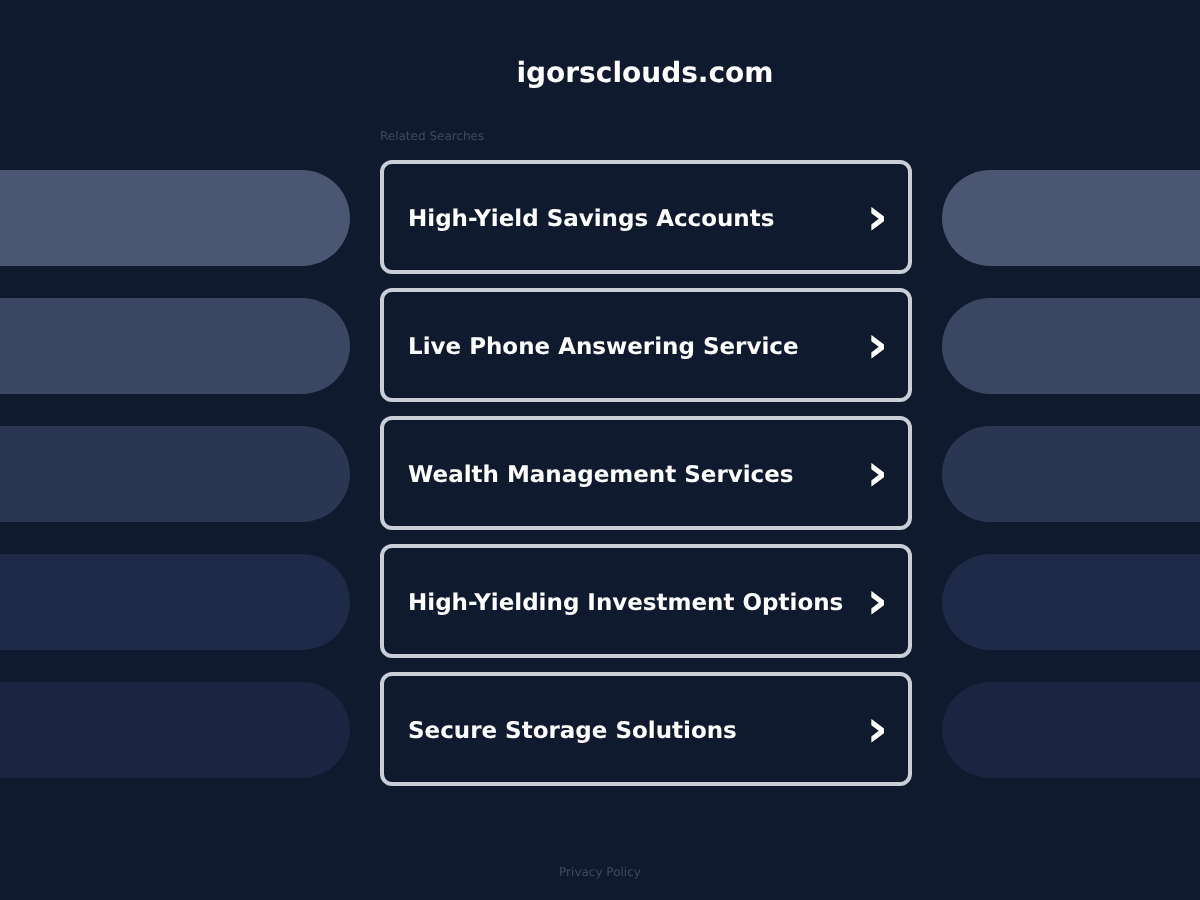 The width and height of the screenshot is (1200, 900). I want to click on site-title: igorsclouds.com, so click(645, 75).